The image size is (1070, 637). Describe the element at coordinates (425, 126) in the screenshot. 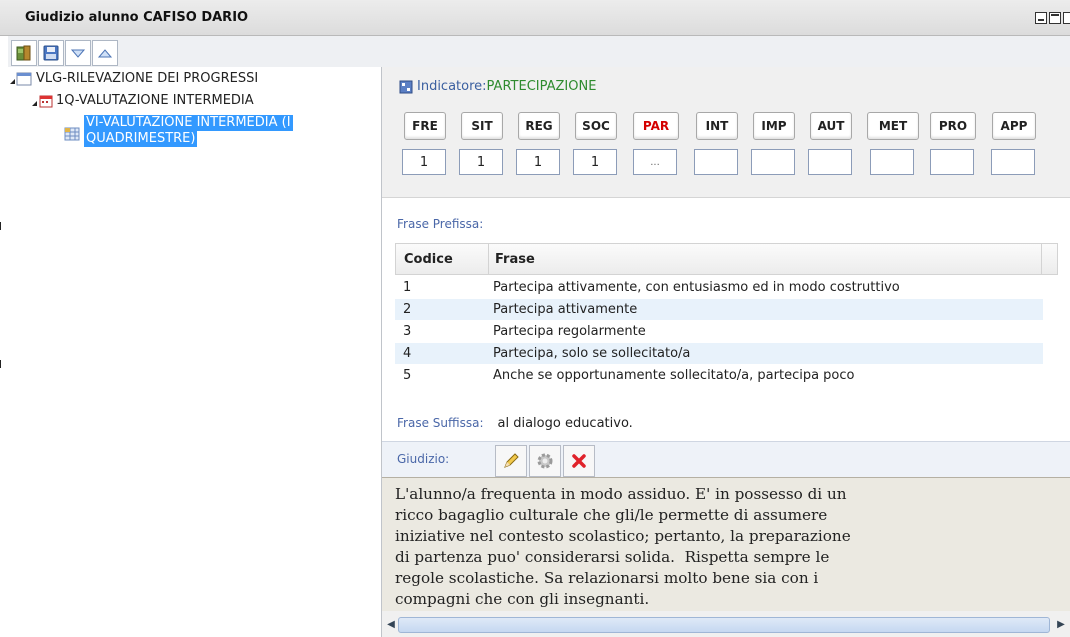

I see `code-button-fre: FRE` at that location.